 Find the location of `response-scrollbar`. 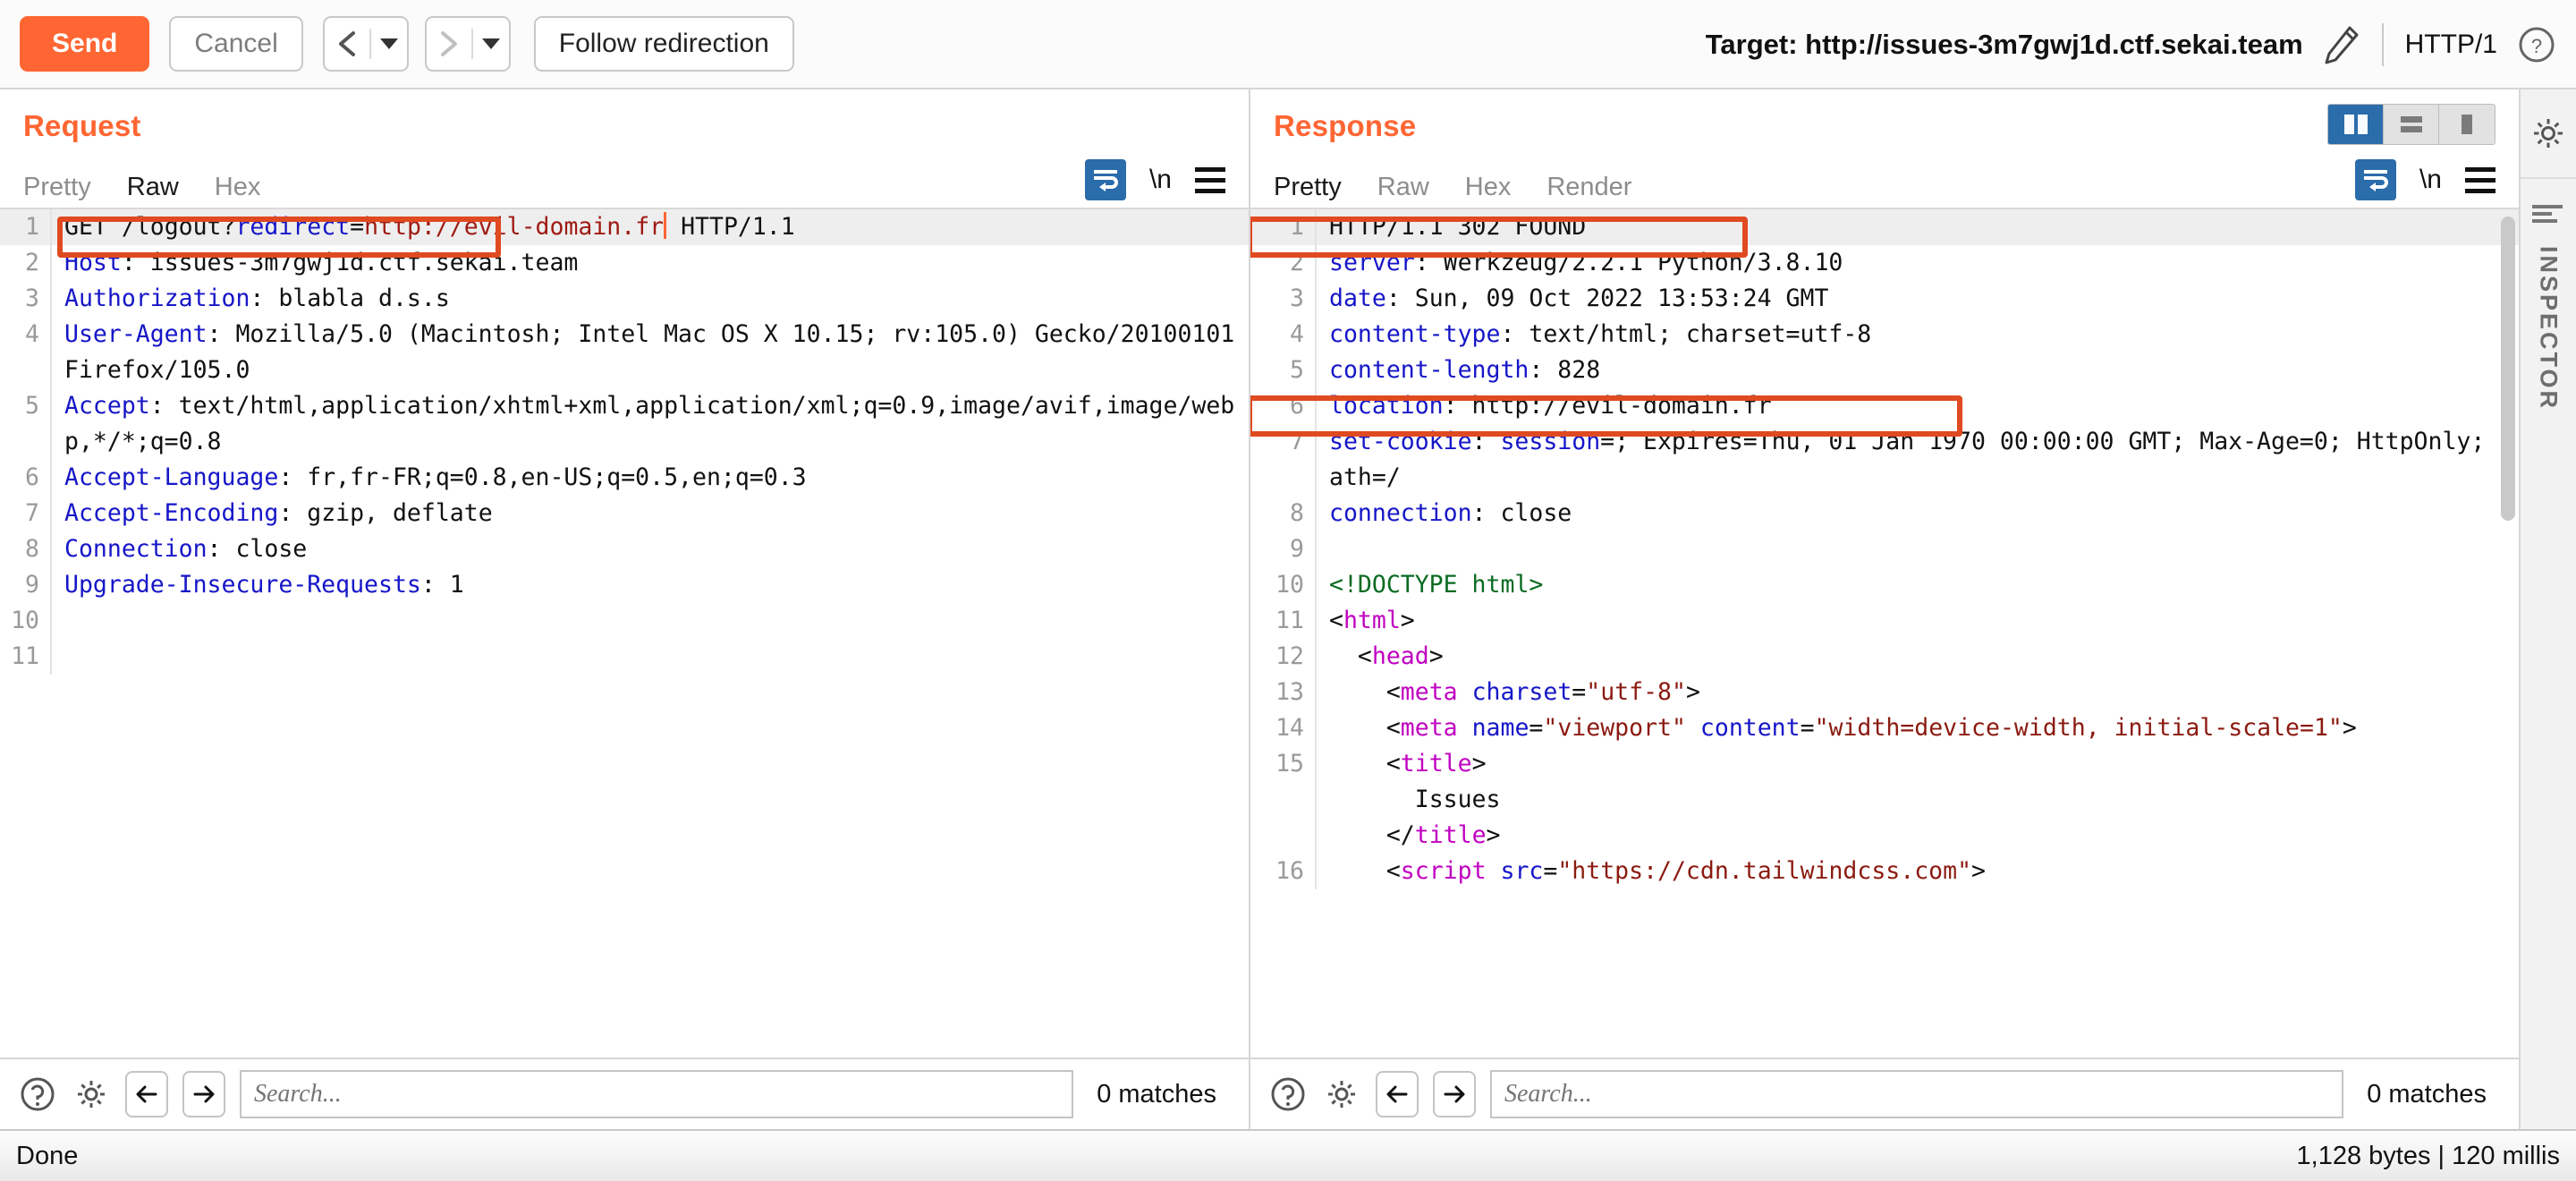

response-scrollbar is located at coordinates (2508, 633).